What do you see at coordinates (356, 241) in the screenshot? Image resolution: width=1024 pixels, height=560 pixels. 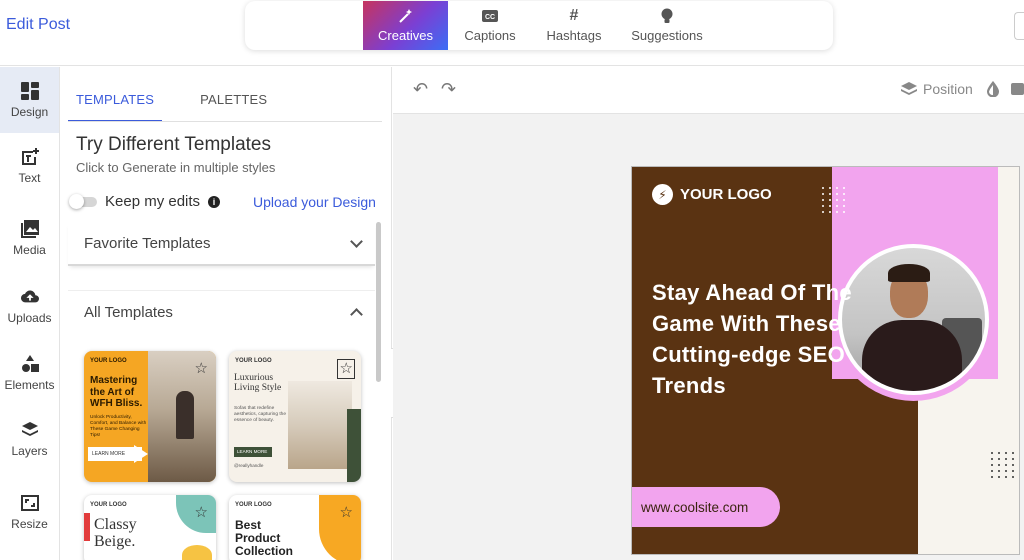 I see `chevron-down-icon` at bounding box center [356, 241].